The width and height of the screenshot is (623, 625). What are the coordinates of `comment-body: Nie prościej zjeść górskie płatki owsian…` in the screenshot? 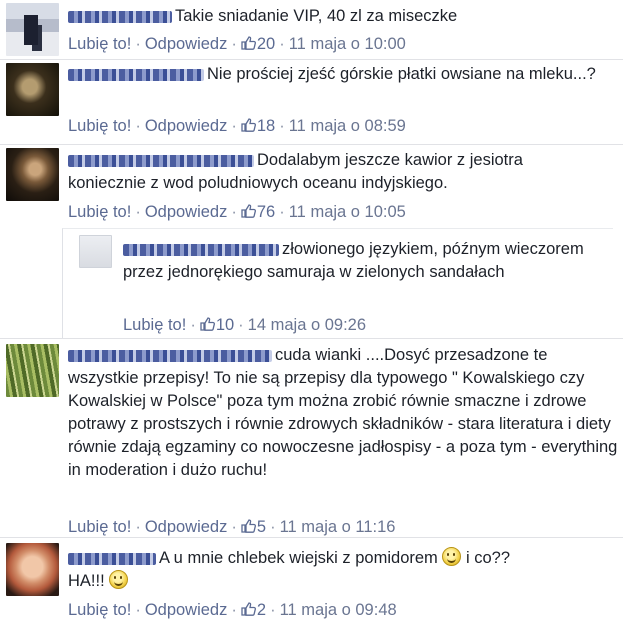 It's located at (338, 74).